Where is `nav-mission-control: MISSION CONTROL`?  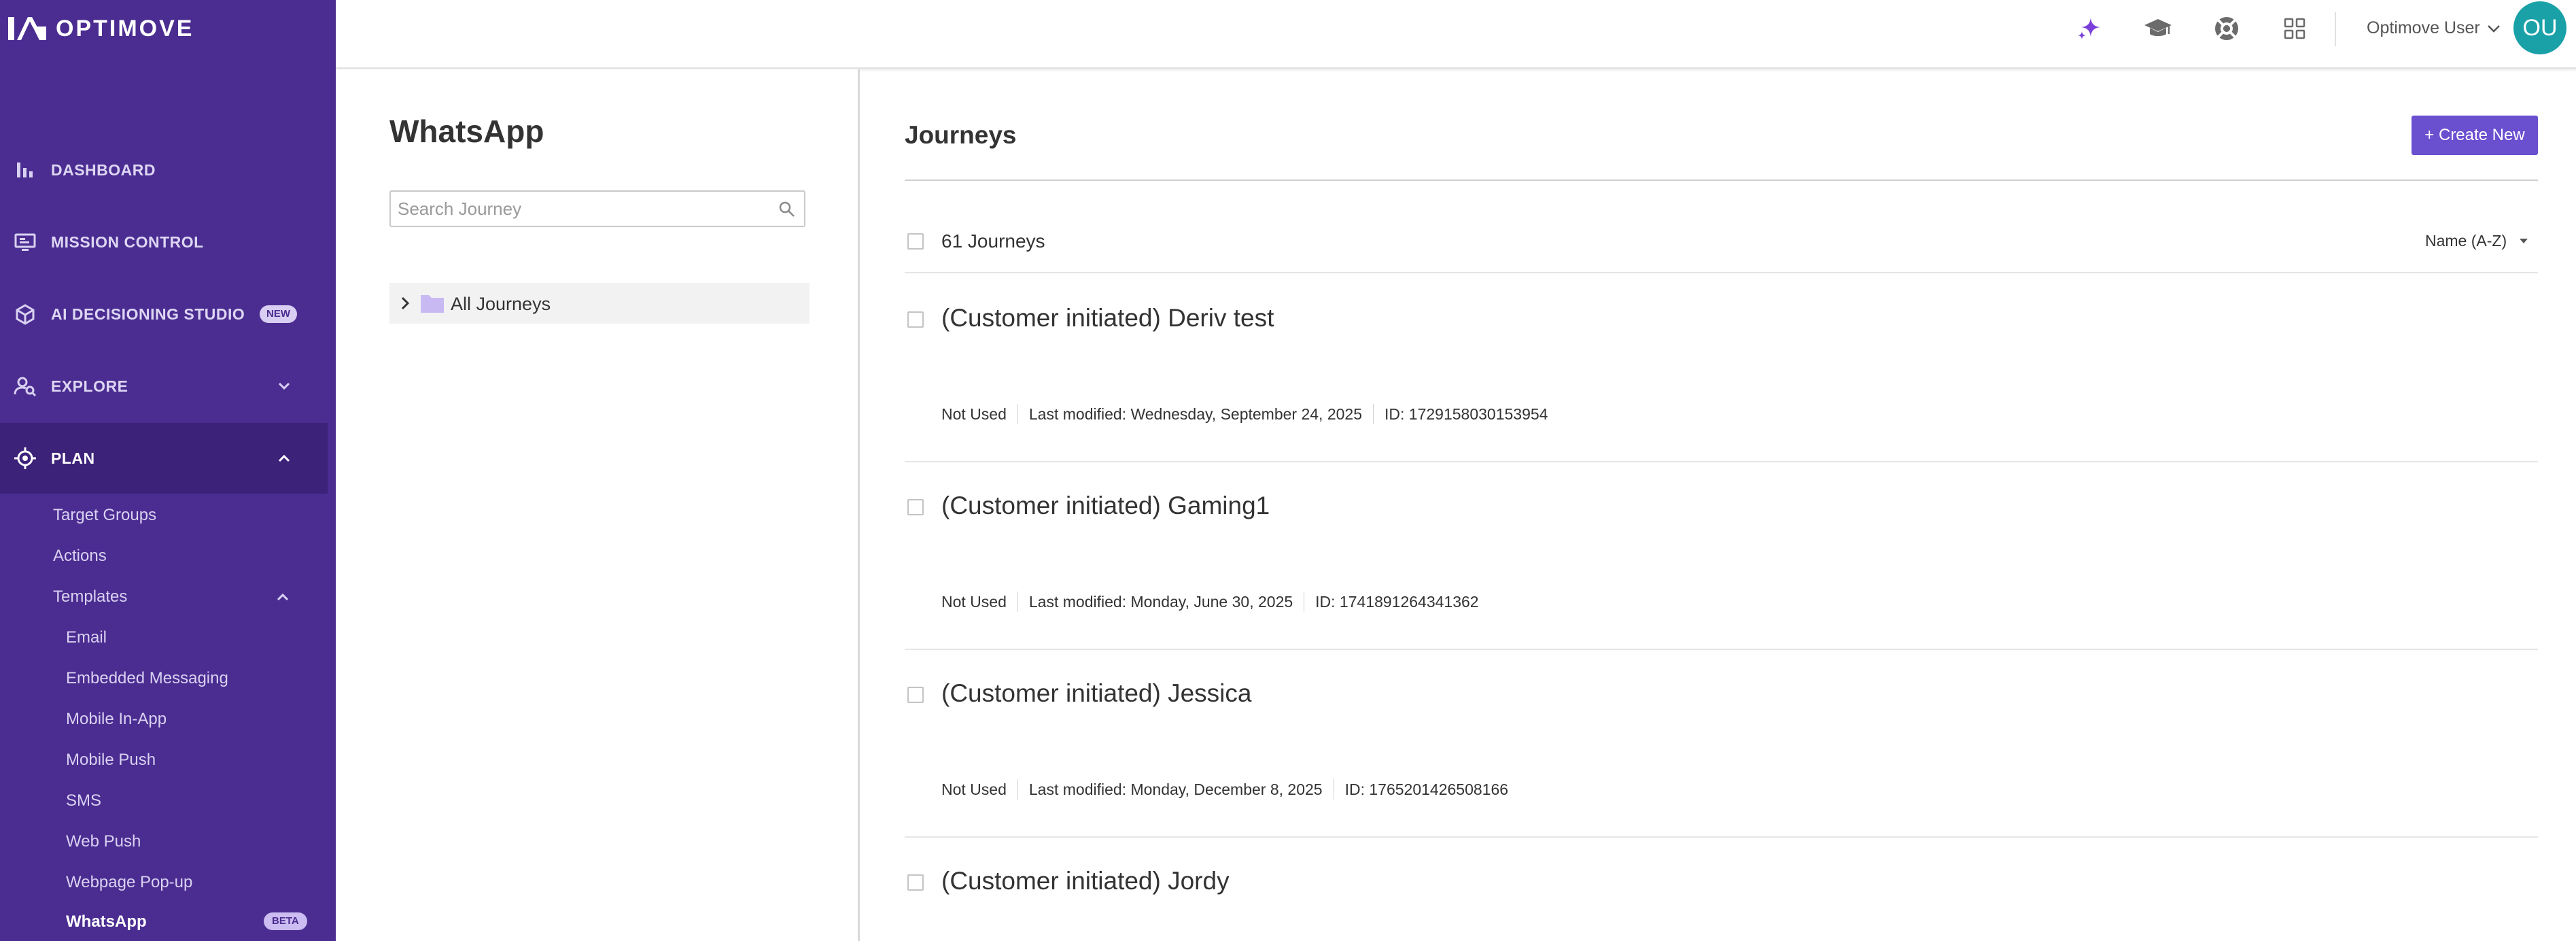 nav-mission-control: MISSION CONTROL is located at coordinates (164, 242).